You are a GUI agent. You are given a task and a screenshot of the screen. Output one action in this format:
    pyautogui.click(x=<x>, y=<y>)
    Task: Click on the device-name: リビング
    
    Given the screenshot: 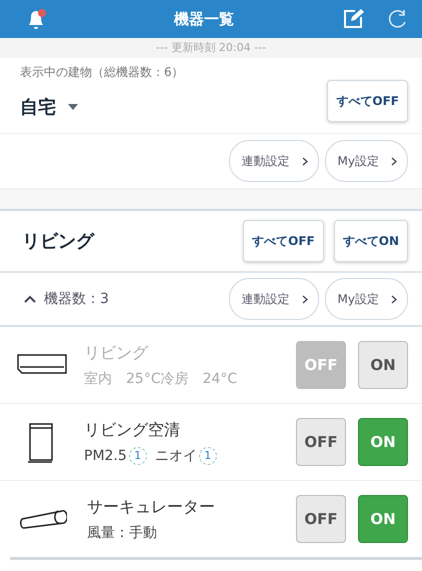 What is the action you would take?
    pyautogui.click(x=117, y=353)
    